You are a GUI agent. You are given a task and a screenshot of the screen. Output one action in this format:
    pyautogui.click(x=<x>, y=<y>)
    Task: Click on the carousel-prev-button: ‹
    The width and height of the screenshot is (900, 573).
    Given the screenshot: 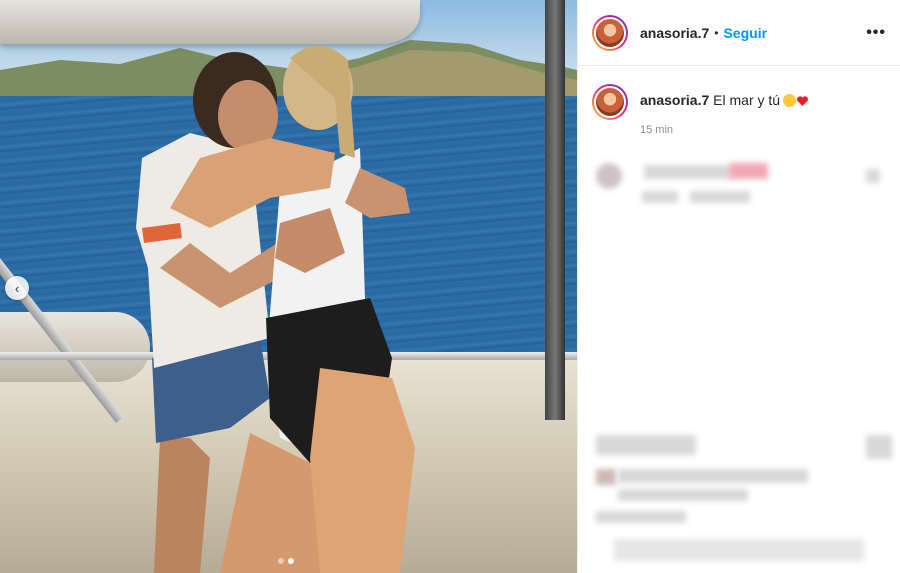 What is the action you would take?
    pyautogui.click(x=17, y=288)
    